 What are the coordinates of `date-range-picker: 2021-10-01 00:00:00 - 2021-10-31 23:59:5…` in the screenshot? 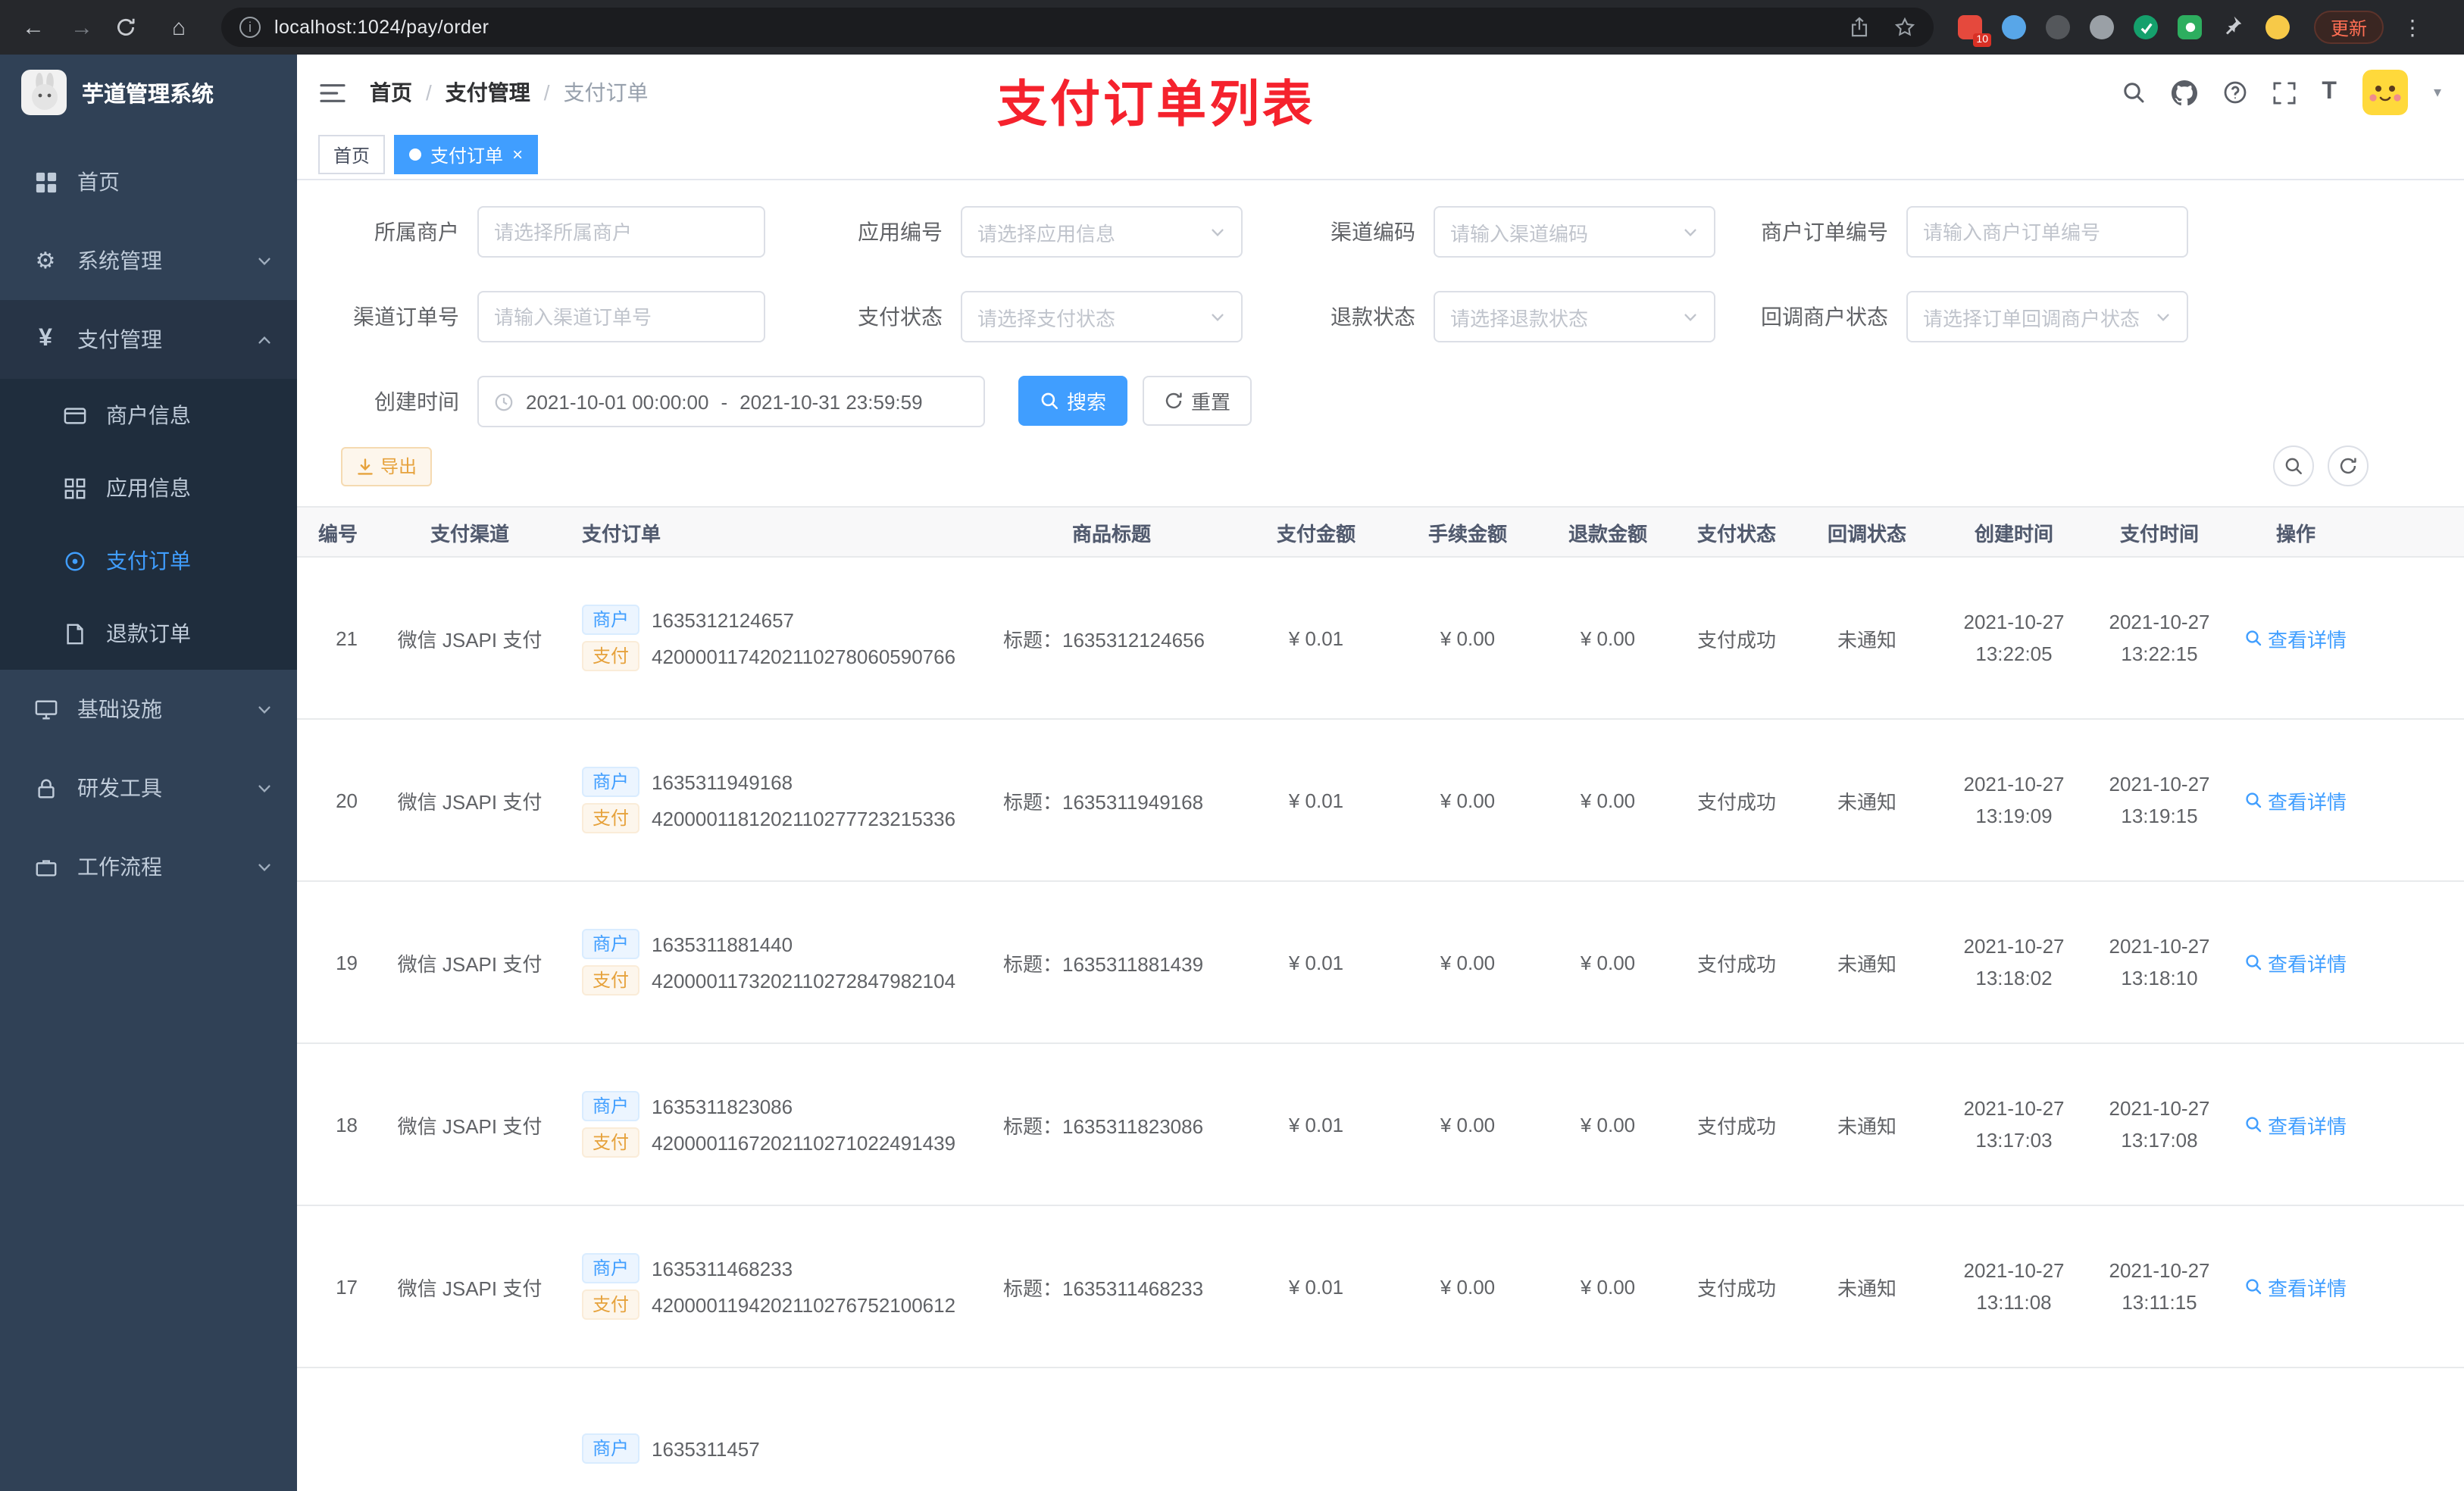 It's located at (731, 401).